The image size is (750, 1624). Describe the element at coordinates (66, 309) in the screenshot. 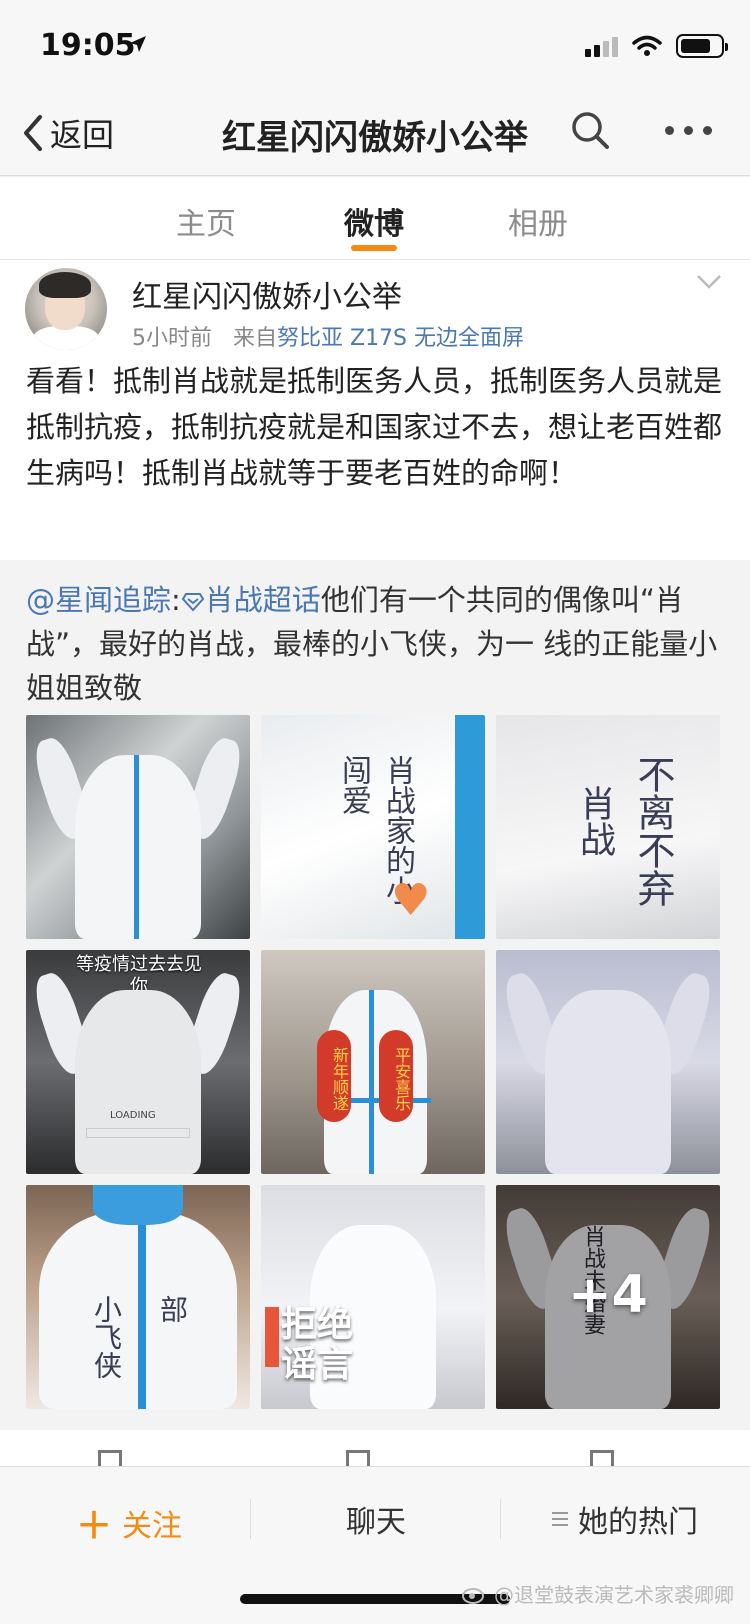

I see `avatar` at that location.